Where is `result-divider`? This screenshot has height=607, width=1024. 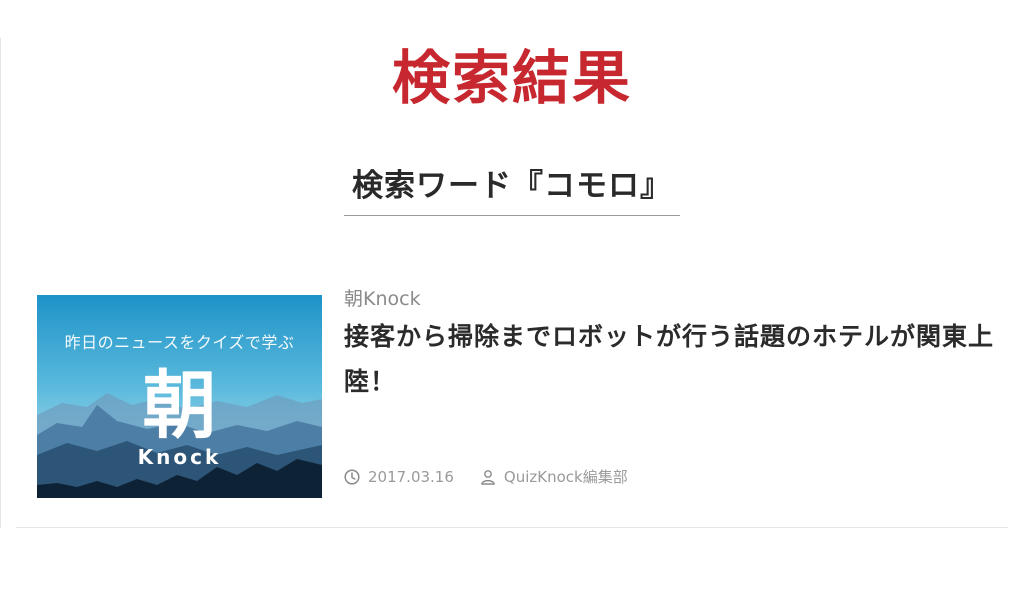 result-divider is located at coordinates (512, 527).